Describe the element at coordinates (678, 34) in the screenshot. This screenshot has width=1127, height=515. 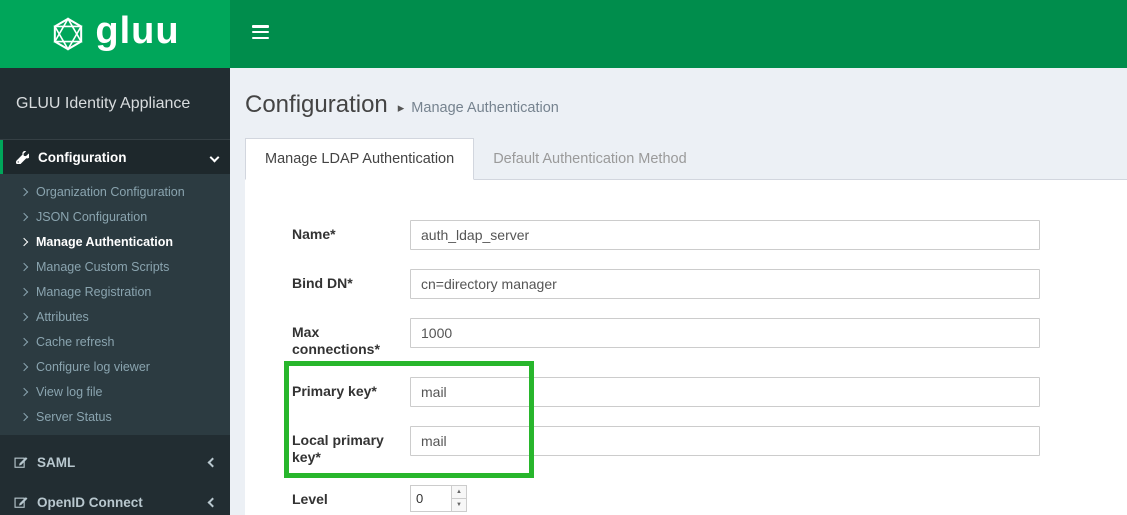
I see `top-navbar` at that location.